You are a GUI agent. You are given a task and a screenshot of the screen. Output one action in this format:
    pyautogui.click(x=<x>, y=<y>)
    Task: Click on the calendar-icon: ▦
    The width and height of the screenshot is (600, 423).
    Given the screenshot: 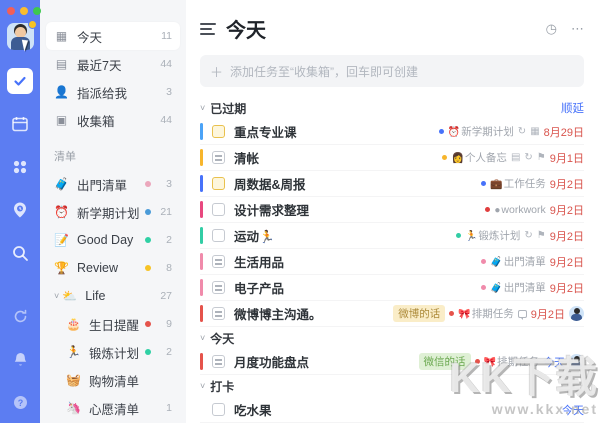 What is the action you would take?
    pyautogui.click(x=535, y=131)
    